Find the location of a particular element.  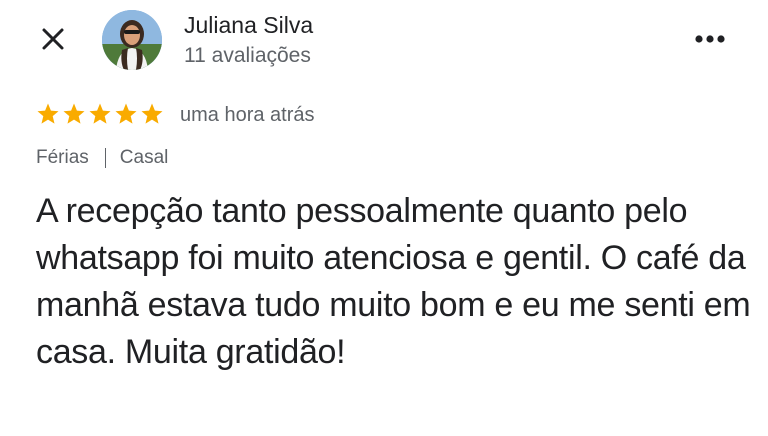

more-options-button is located at coordinates (710, 39).